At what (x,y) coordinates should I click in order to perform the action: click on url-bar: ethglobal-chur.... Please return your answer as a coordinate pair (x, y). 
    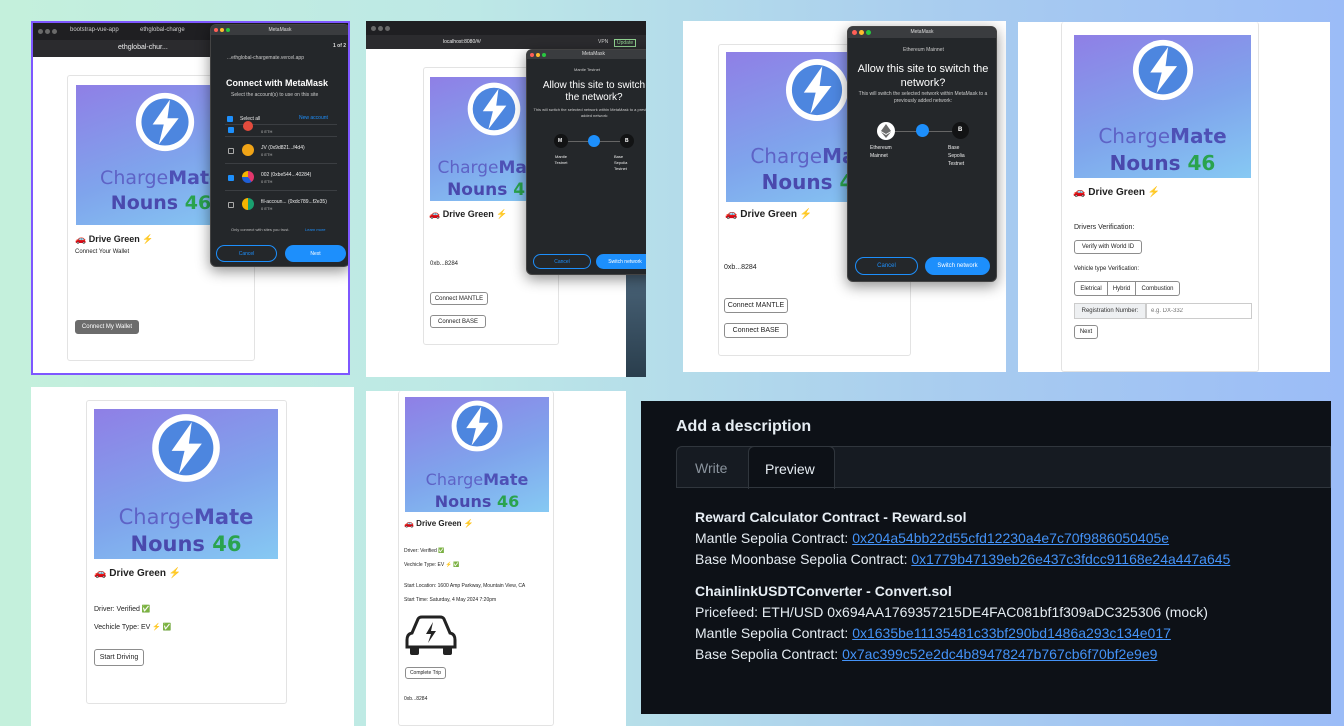
    Looking at the image, I should click on (143, 47).